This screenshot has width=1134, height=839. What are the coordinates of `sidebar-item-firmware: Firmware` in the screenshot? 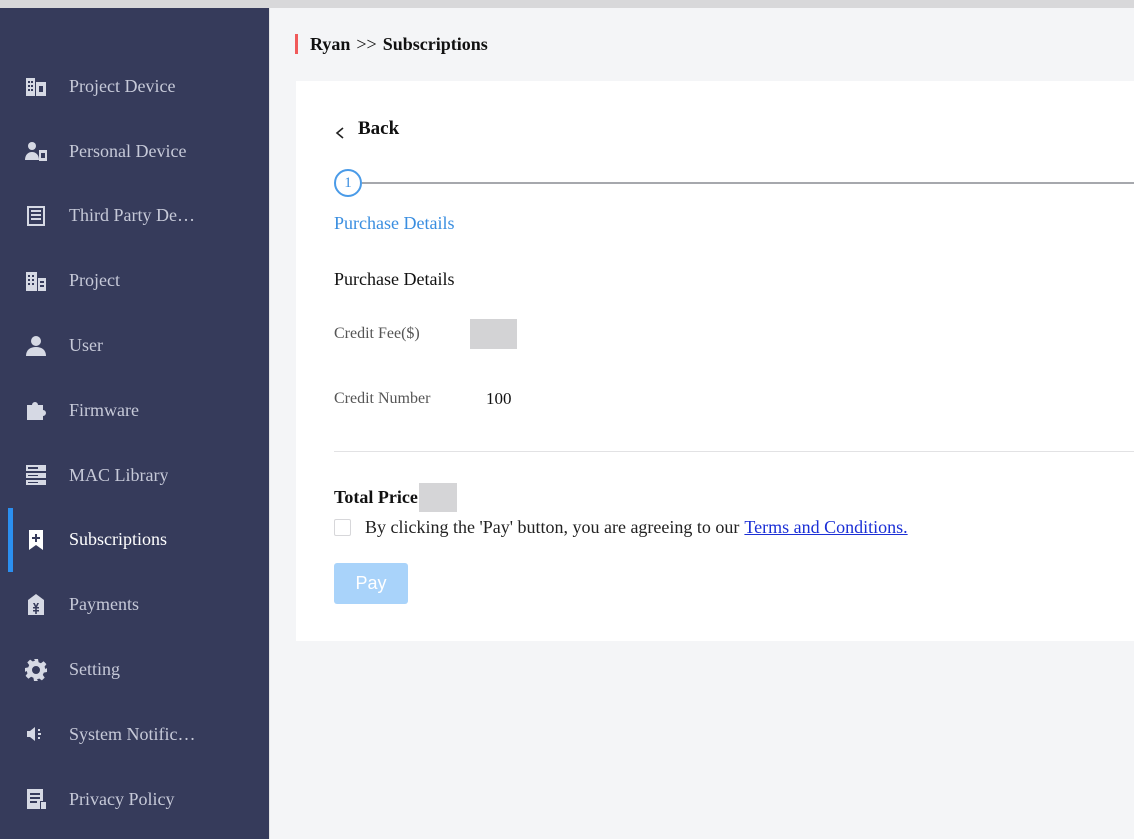 It's located at (134, 410).